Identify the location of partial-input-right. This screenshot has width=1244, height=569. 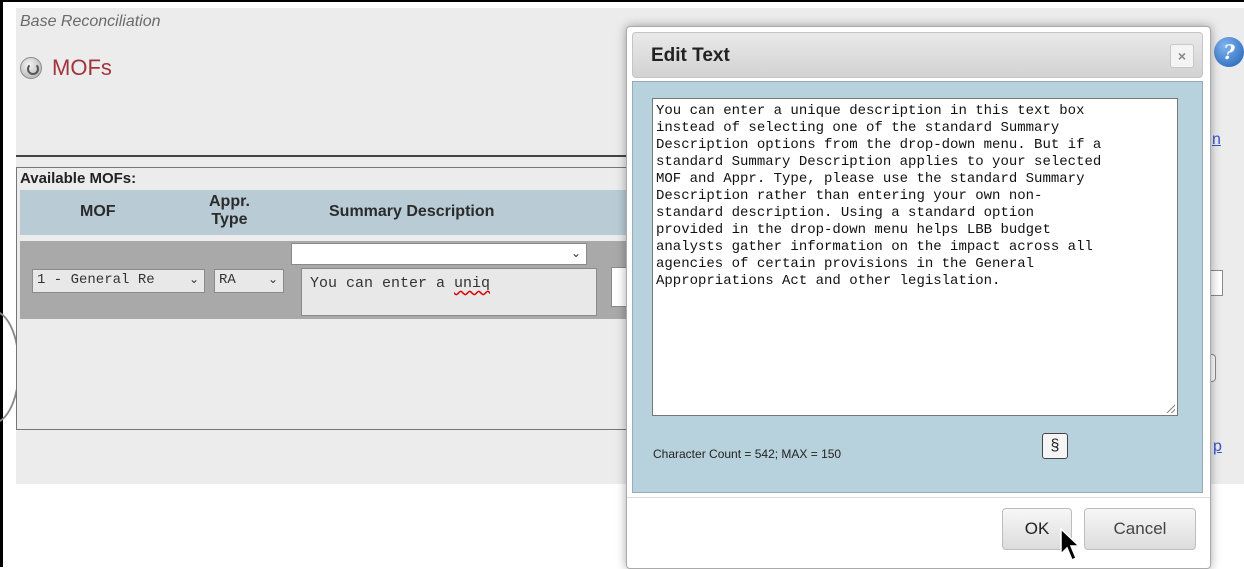
(1216, 283).